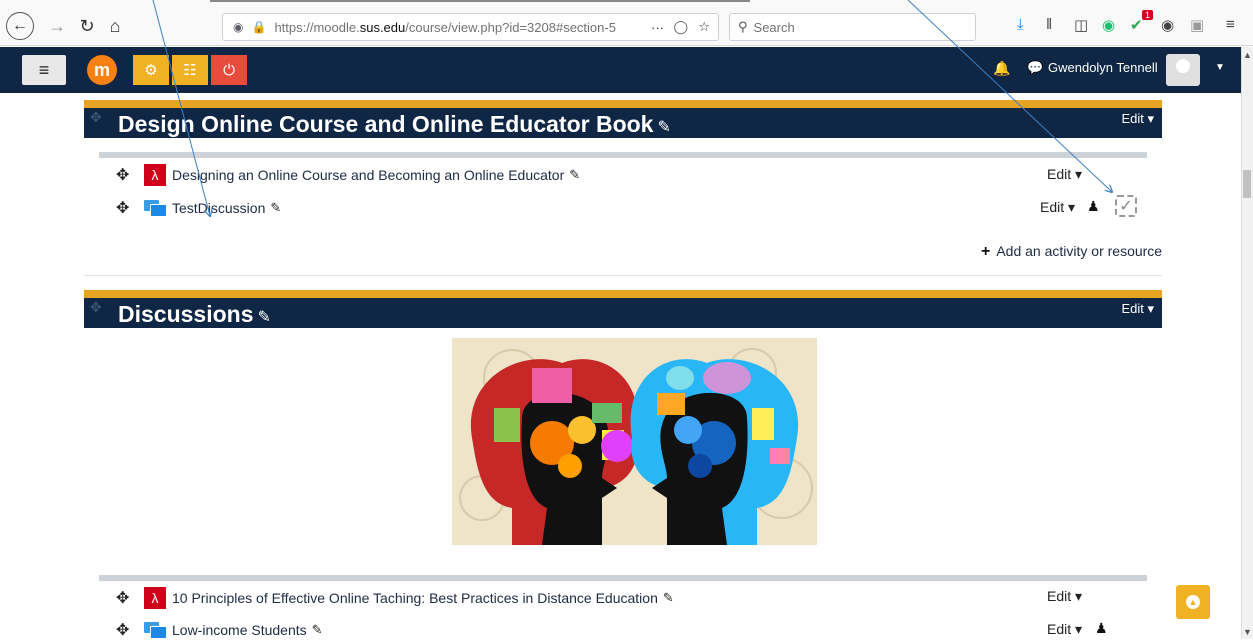  I want to click on activity-link: Low-income Students, so click(239, 630).